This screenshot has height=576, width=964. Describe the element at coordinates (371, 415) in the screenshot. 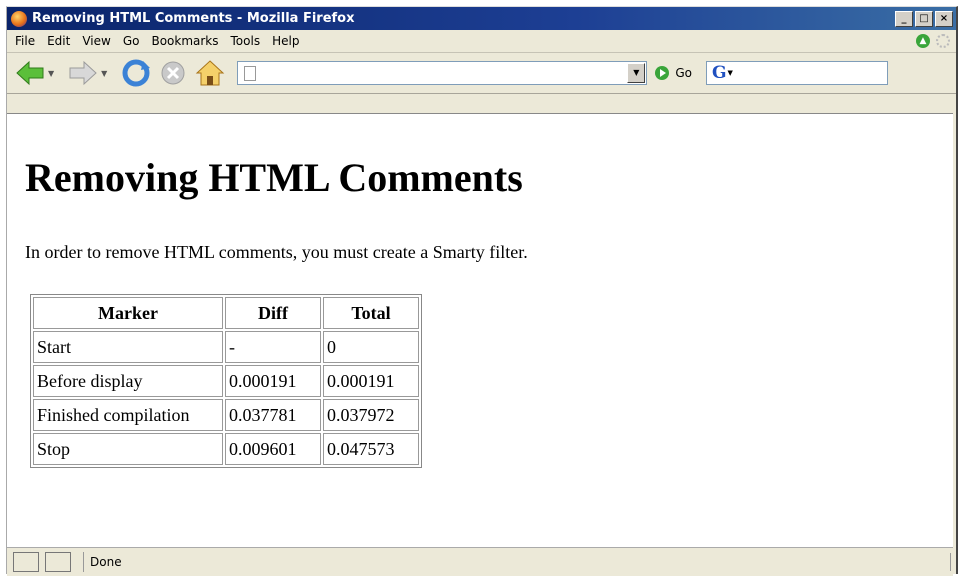

I see `table-cell: 0.037972` at that location.